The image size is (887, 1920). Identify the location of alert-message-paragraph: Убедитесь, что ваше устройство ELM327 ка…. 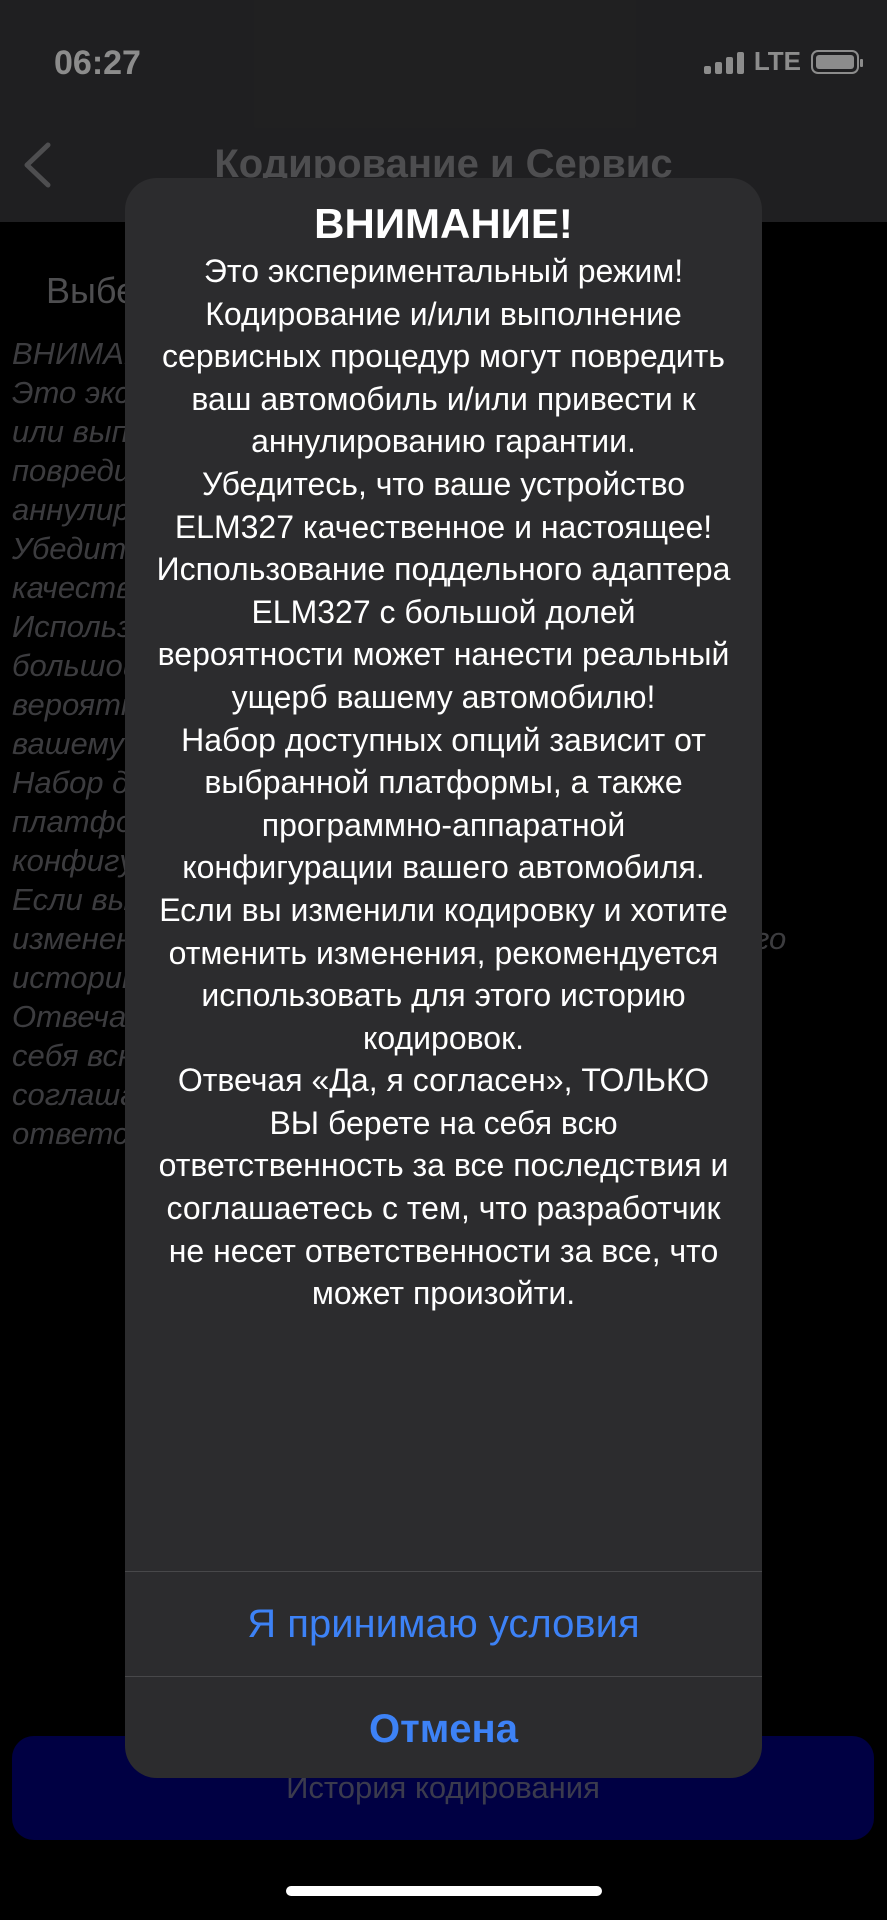
(443, 590).